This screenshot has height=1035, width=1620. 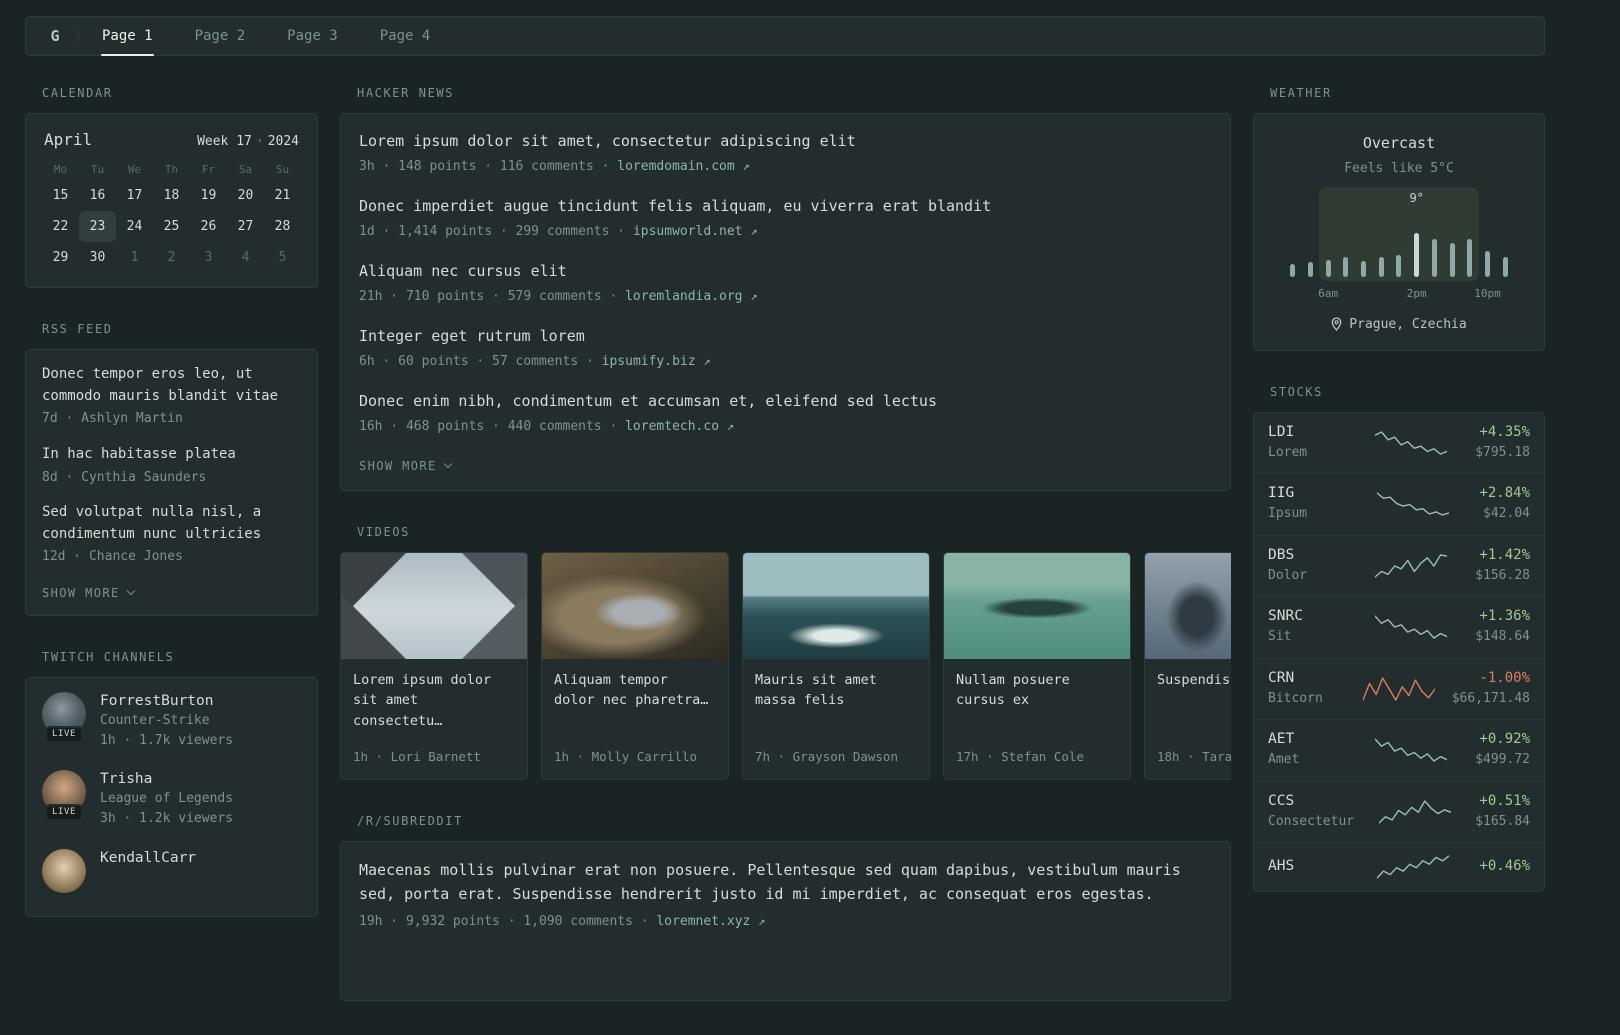 I want to click on hn-story-domain-link: ipsumify.biz ↗, so click(x=656, y=361).